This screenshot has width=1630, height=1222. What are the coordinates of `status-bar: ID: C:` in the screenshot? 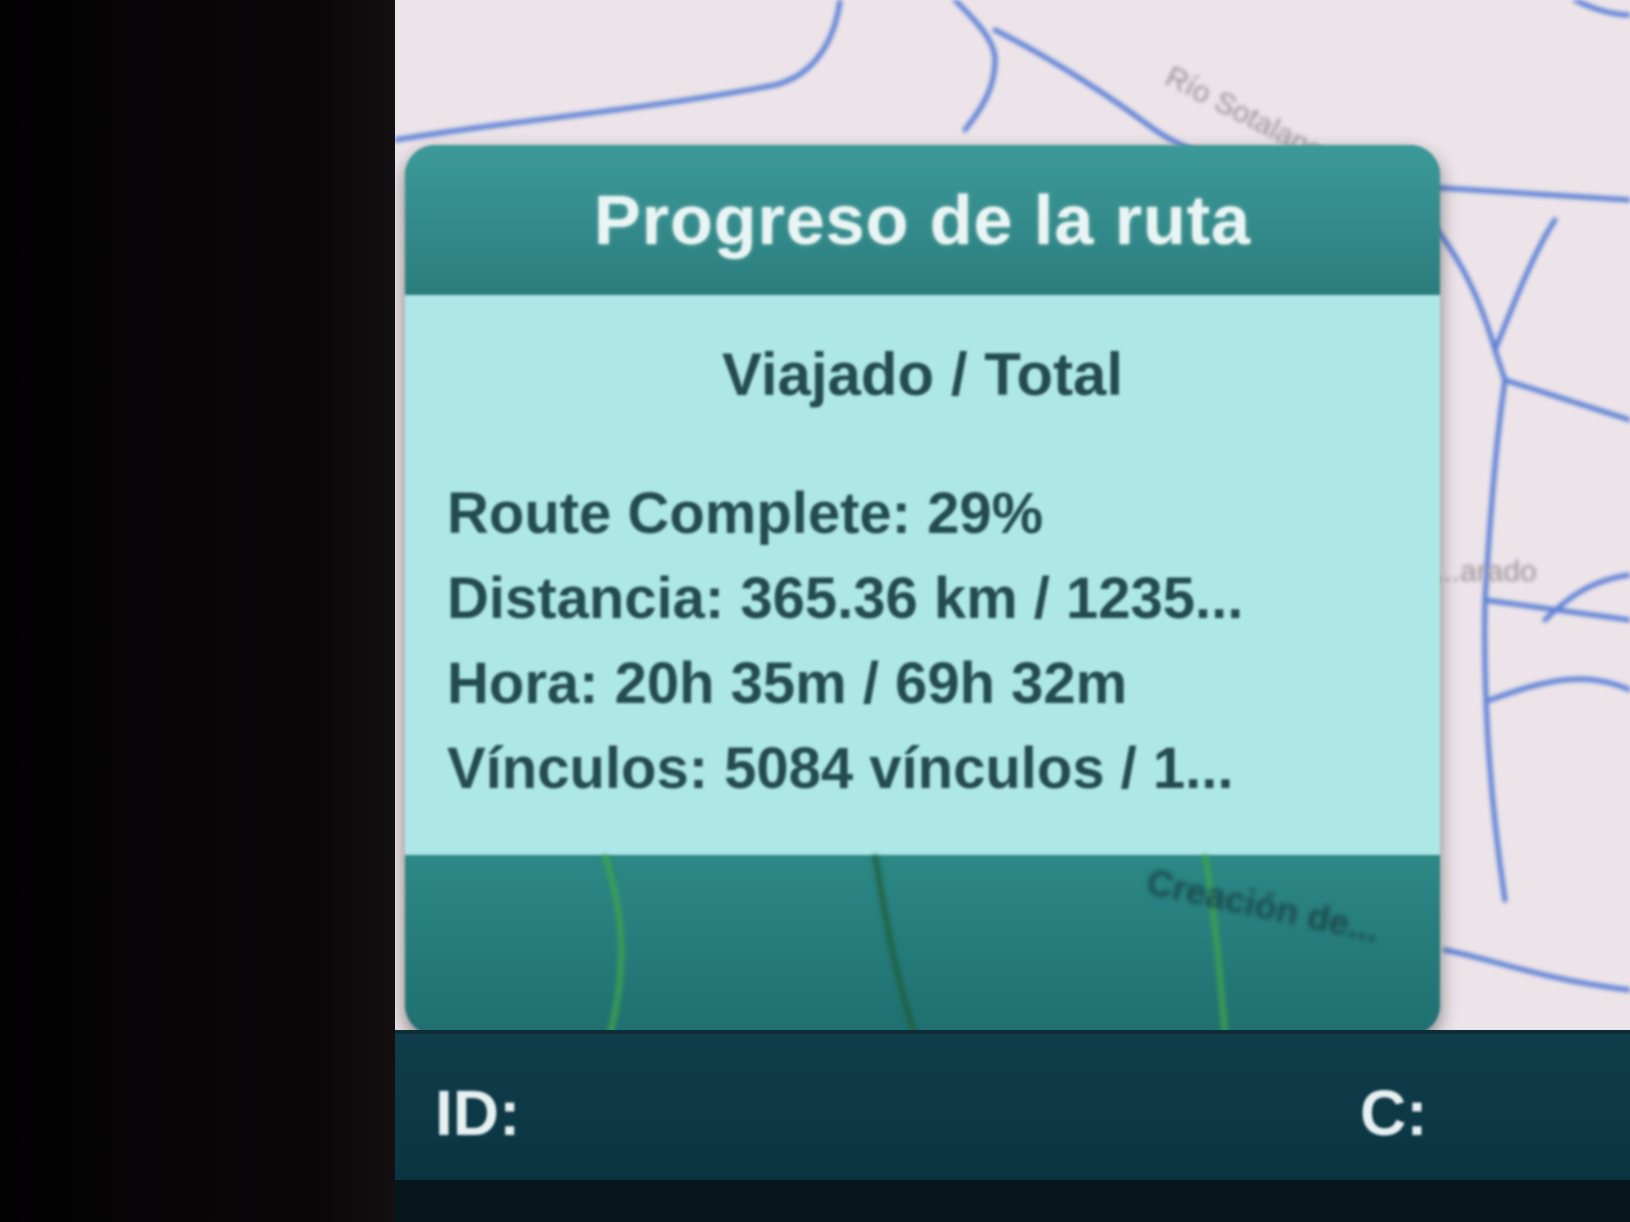 It's located at (1012, 1107).